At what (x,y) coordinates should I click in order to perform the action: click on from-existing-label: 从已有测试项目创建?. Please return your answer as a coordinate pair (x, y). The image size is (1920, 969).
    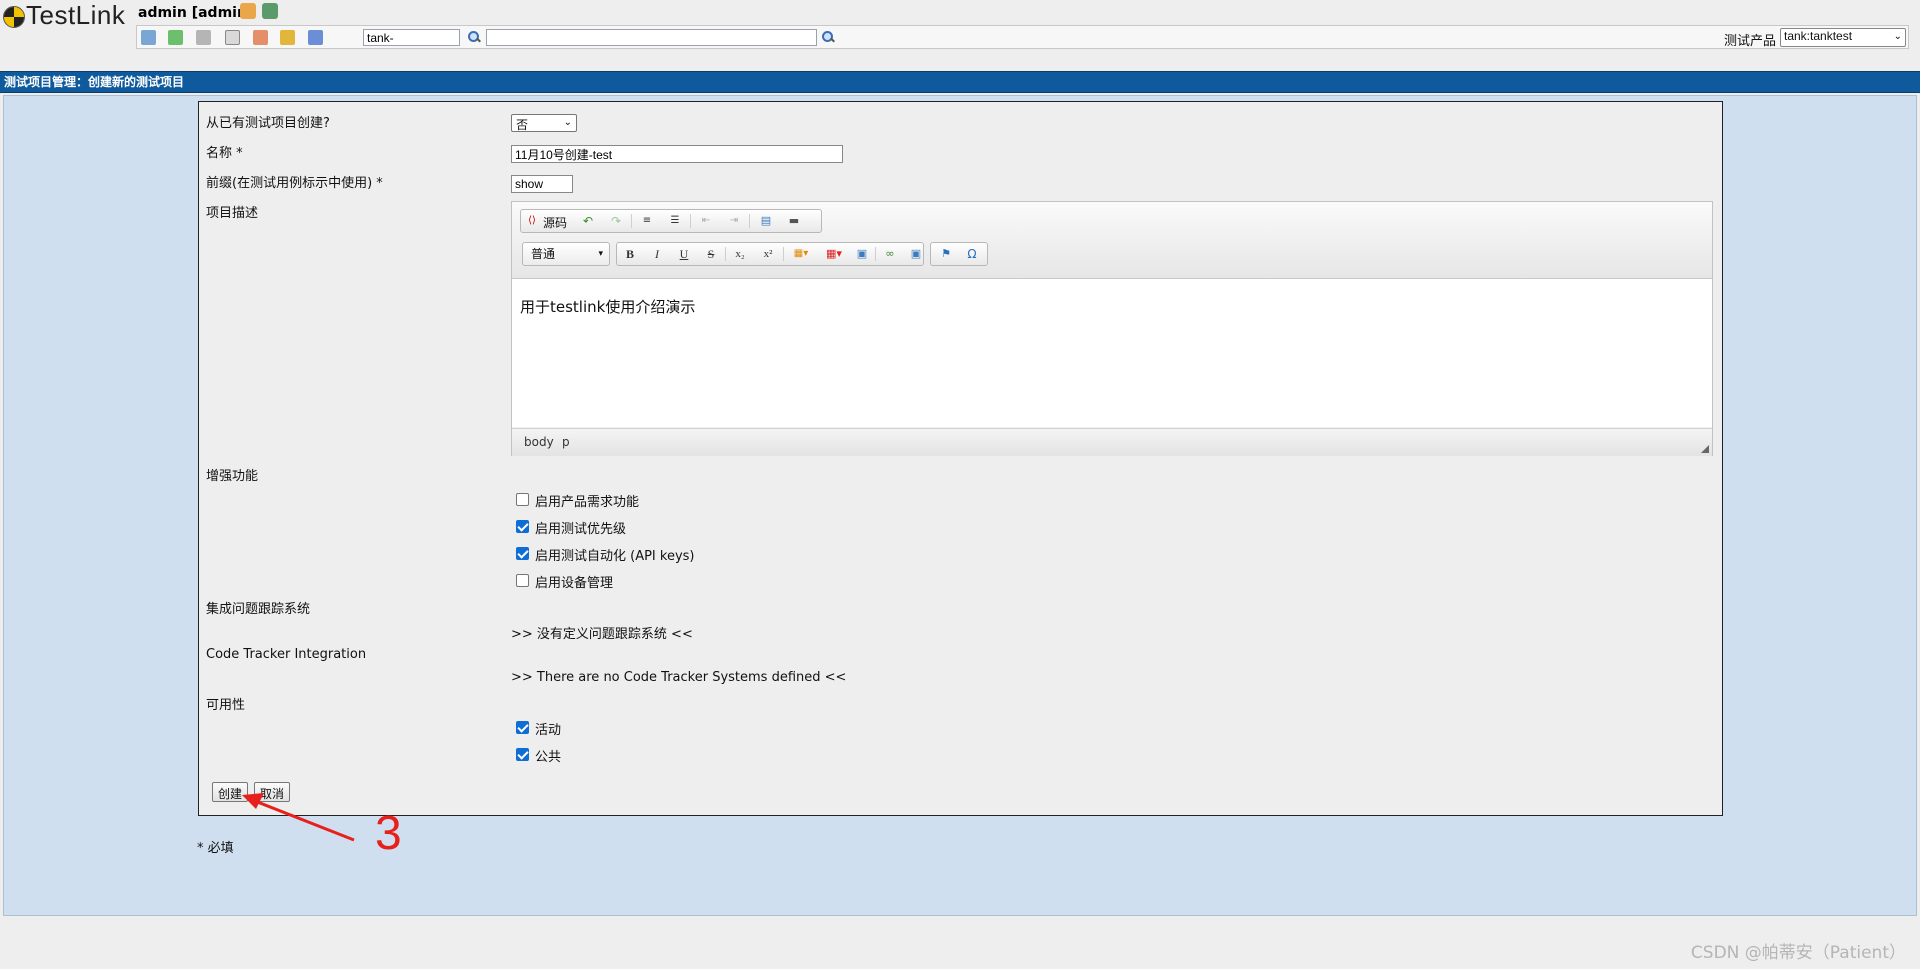
    Looking at the image, I should click on (268, 123).